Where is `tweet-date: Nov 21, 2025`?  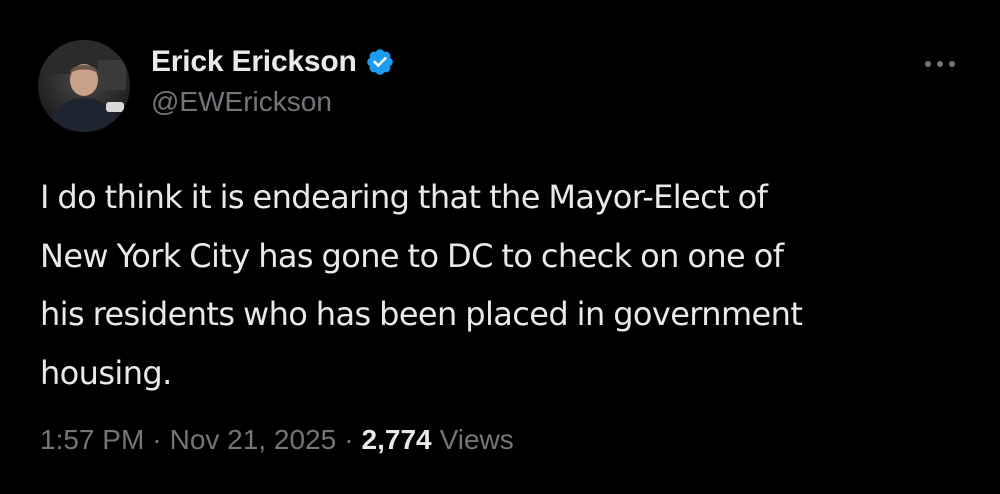
tweet-date: Nov 21, 2025 is located at coordinates (253, 440).